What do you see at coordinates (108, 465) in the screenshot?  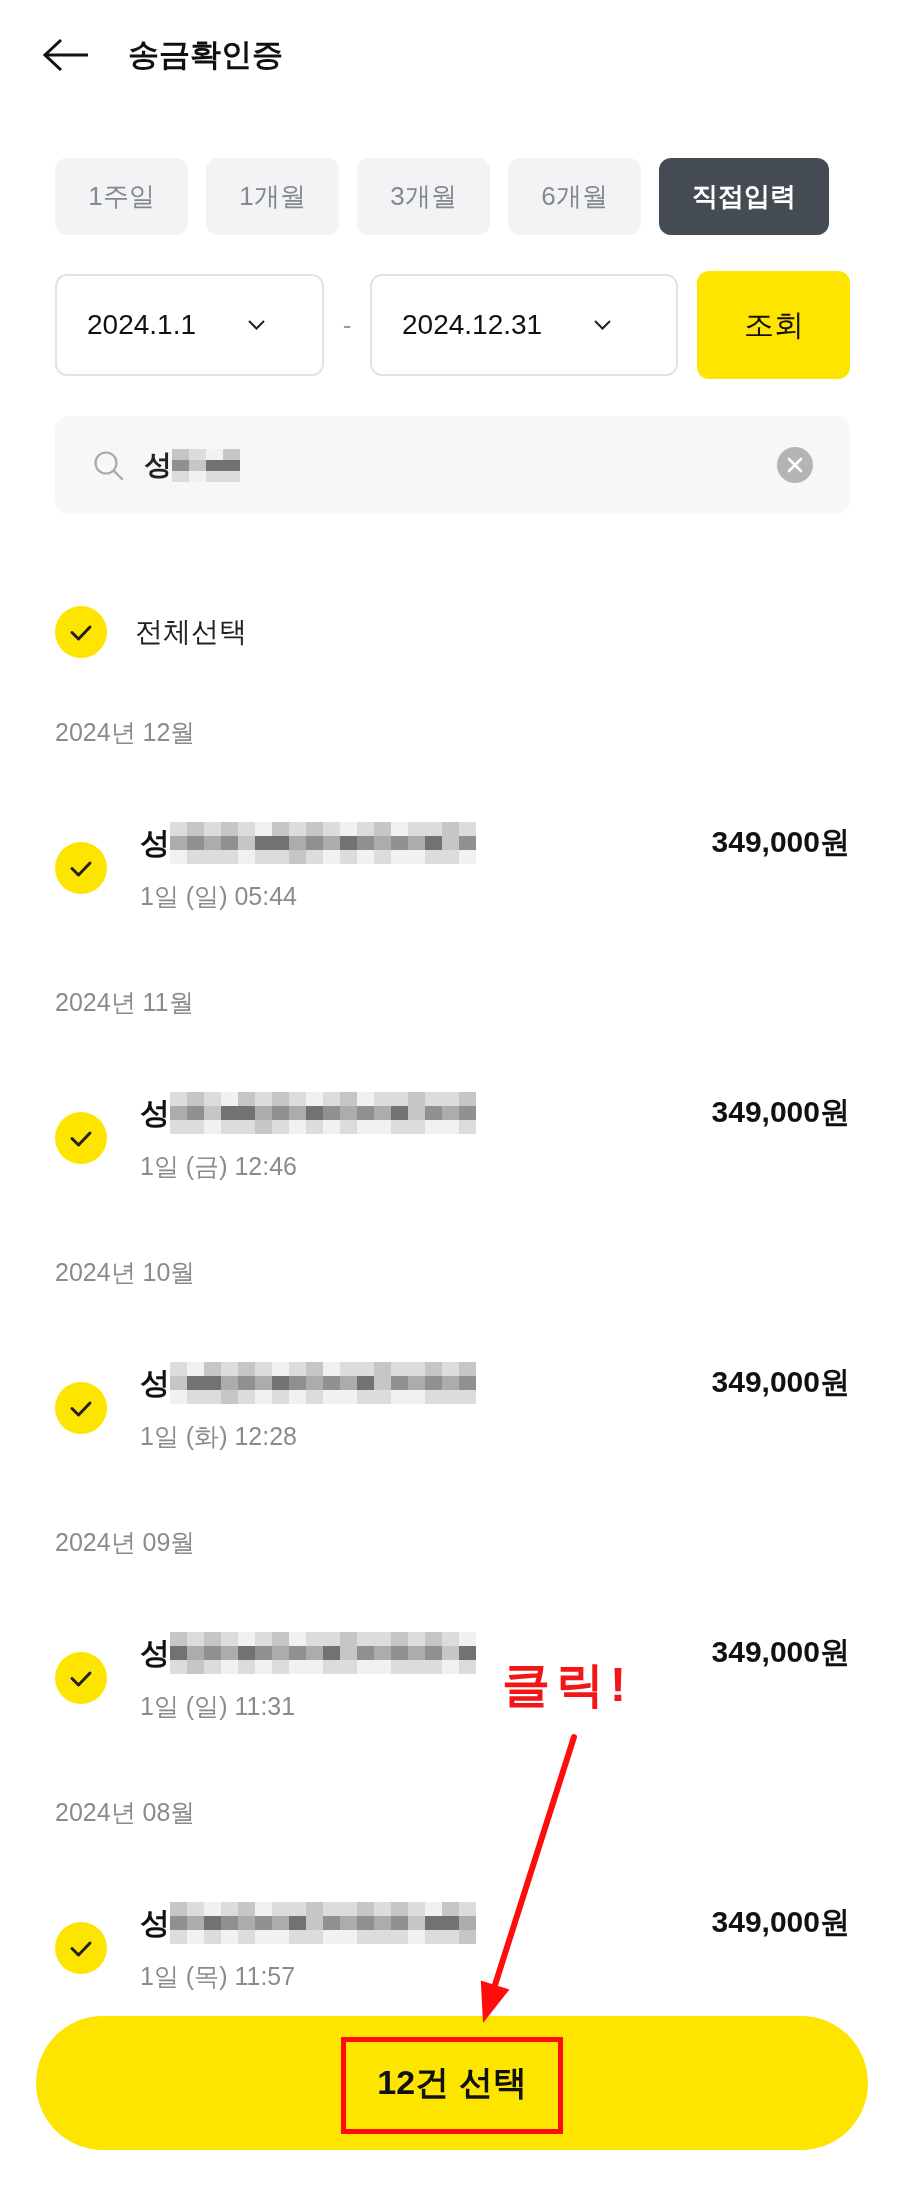 I see `search-icon` at bounding box center [108, 465].